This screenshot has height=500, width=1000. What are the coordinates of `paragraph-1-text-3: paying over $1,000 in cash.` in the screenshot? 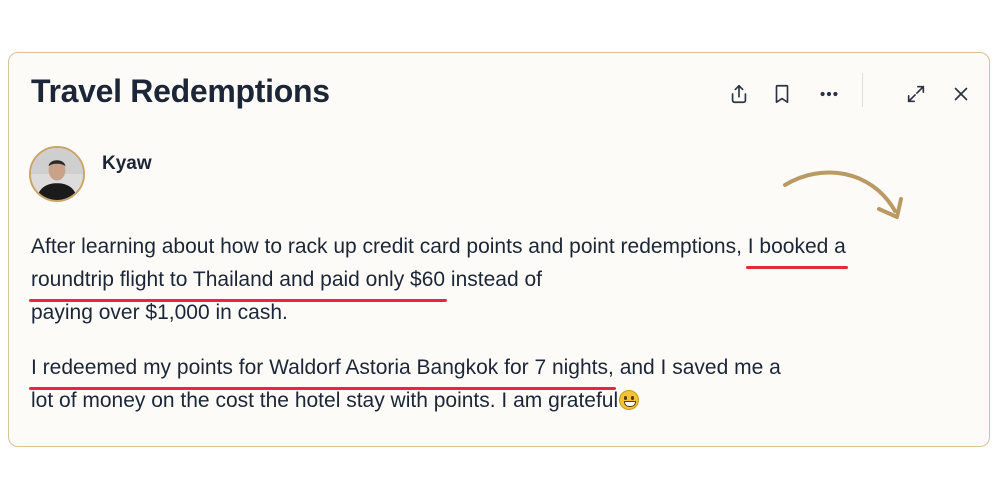 It's located at (159, 312).